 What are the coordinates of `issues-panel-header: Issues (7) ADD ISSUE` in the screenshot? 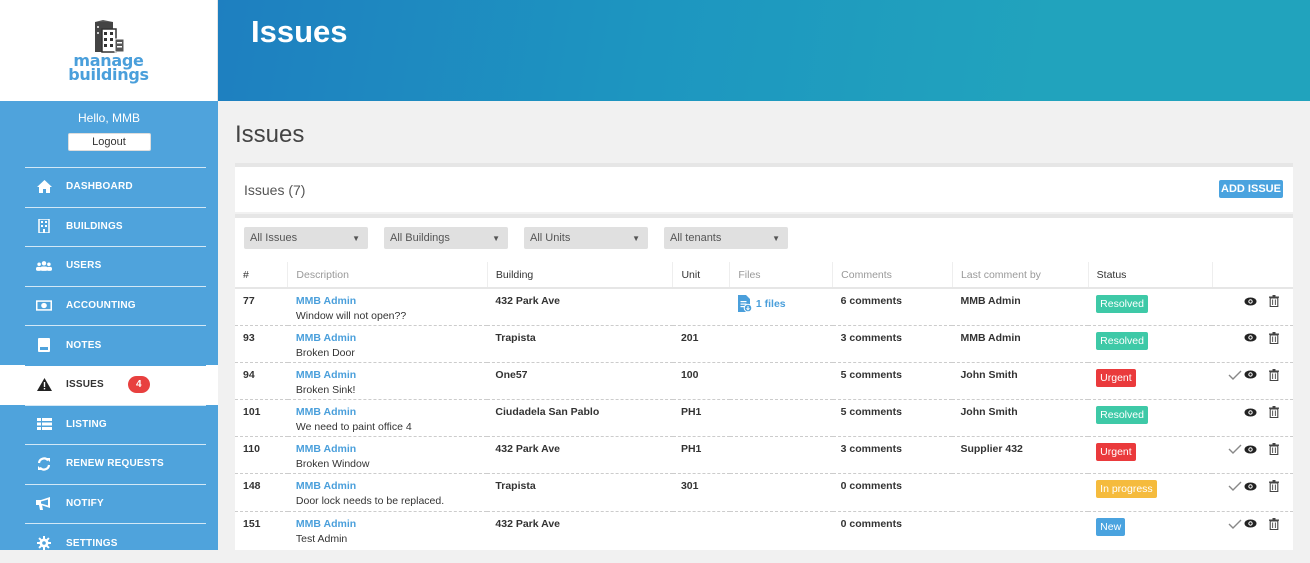 It's located at (764, 187).